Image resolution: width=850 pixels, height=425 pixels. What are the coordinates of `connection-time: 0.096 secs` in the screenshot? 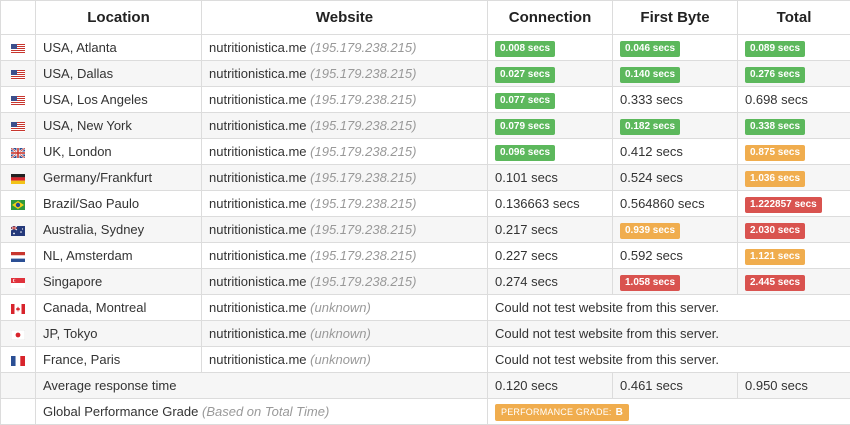 It's located at (525, 153).